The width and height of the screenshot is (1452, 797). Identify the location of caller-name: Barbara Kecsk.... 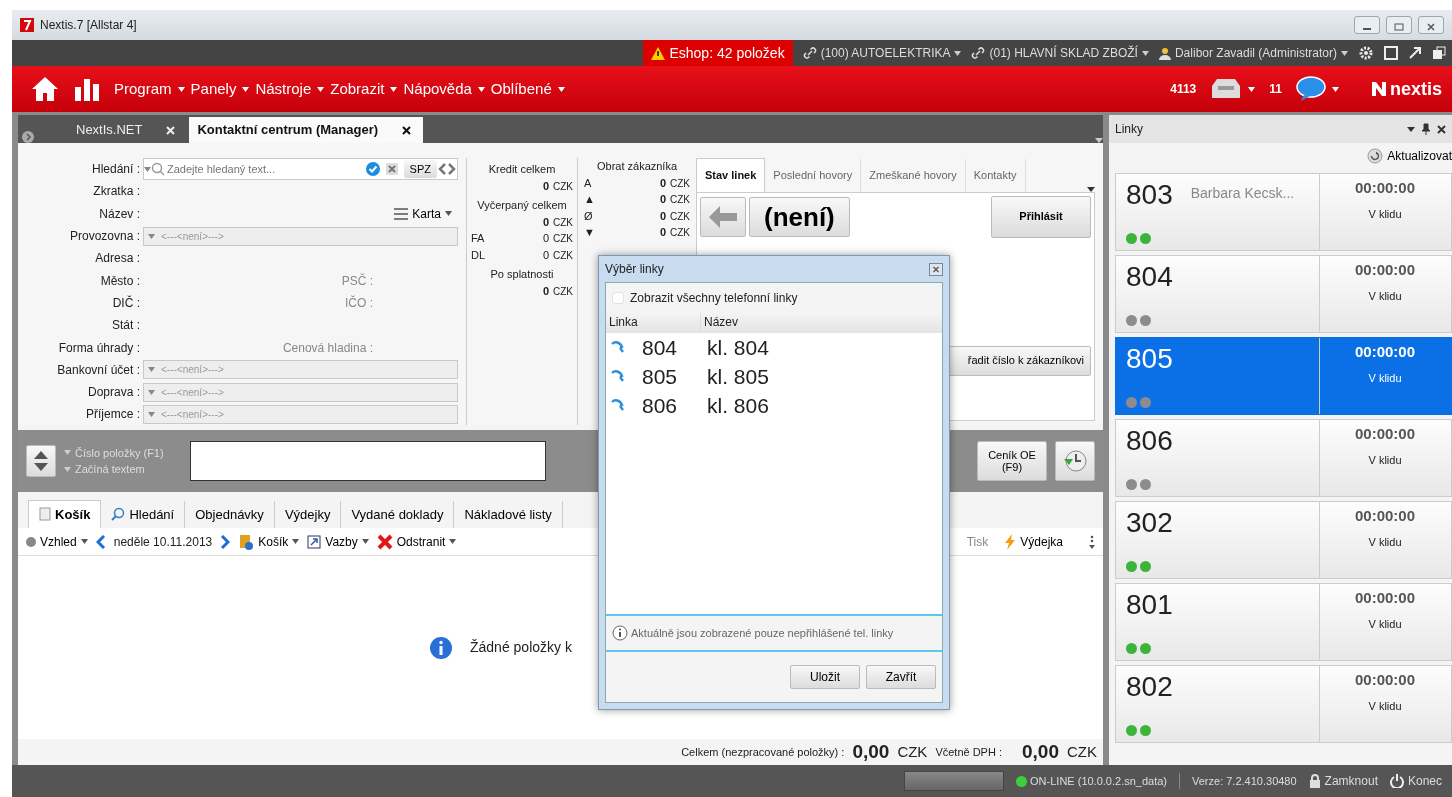
(1242, 193).